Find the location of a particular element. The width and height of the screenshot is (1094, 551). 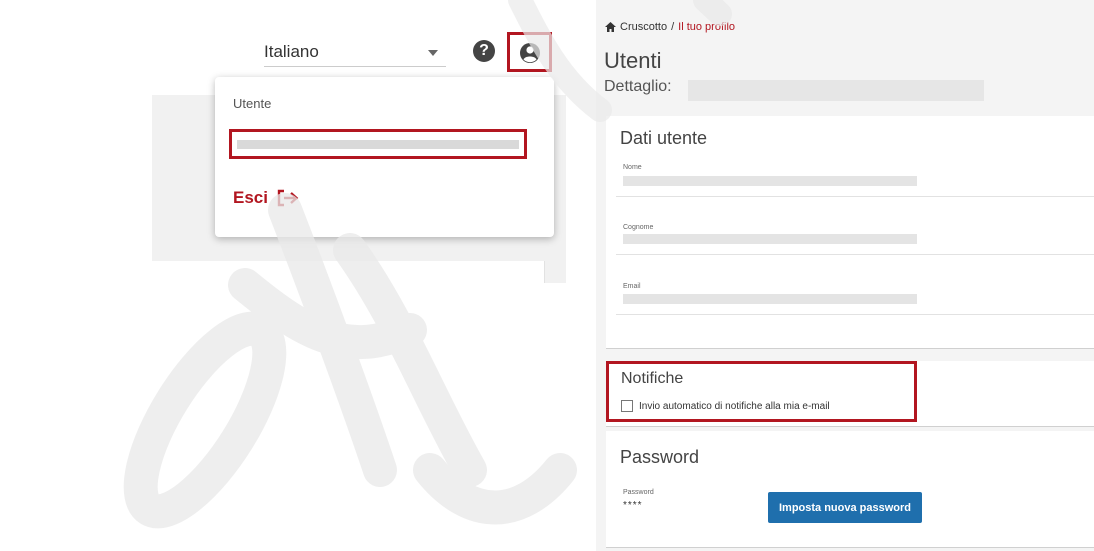

auto-notify-checkbox is located at coordinates (627, 406).